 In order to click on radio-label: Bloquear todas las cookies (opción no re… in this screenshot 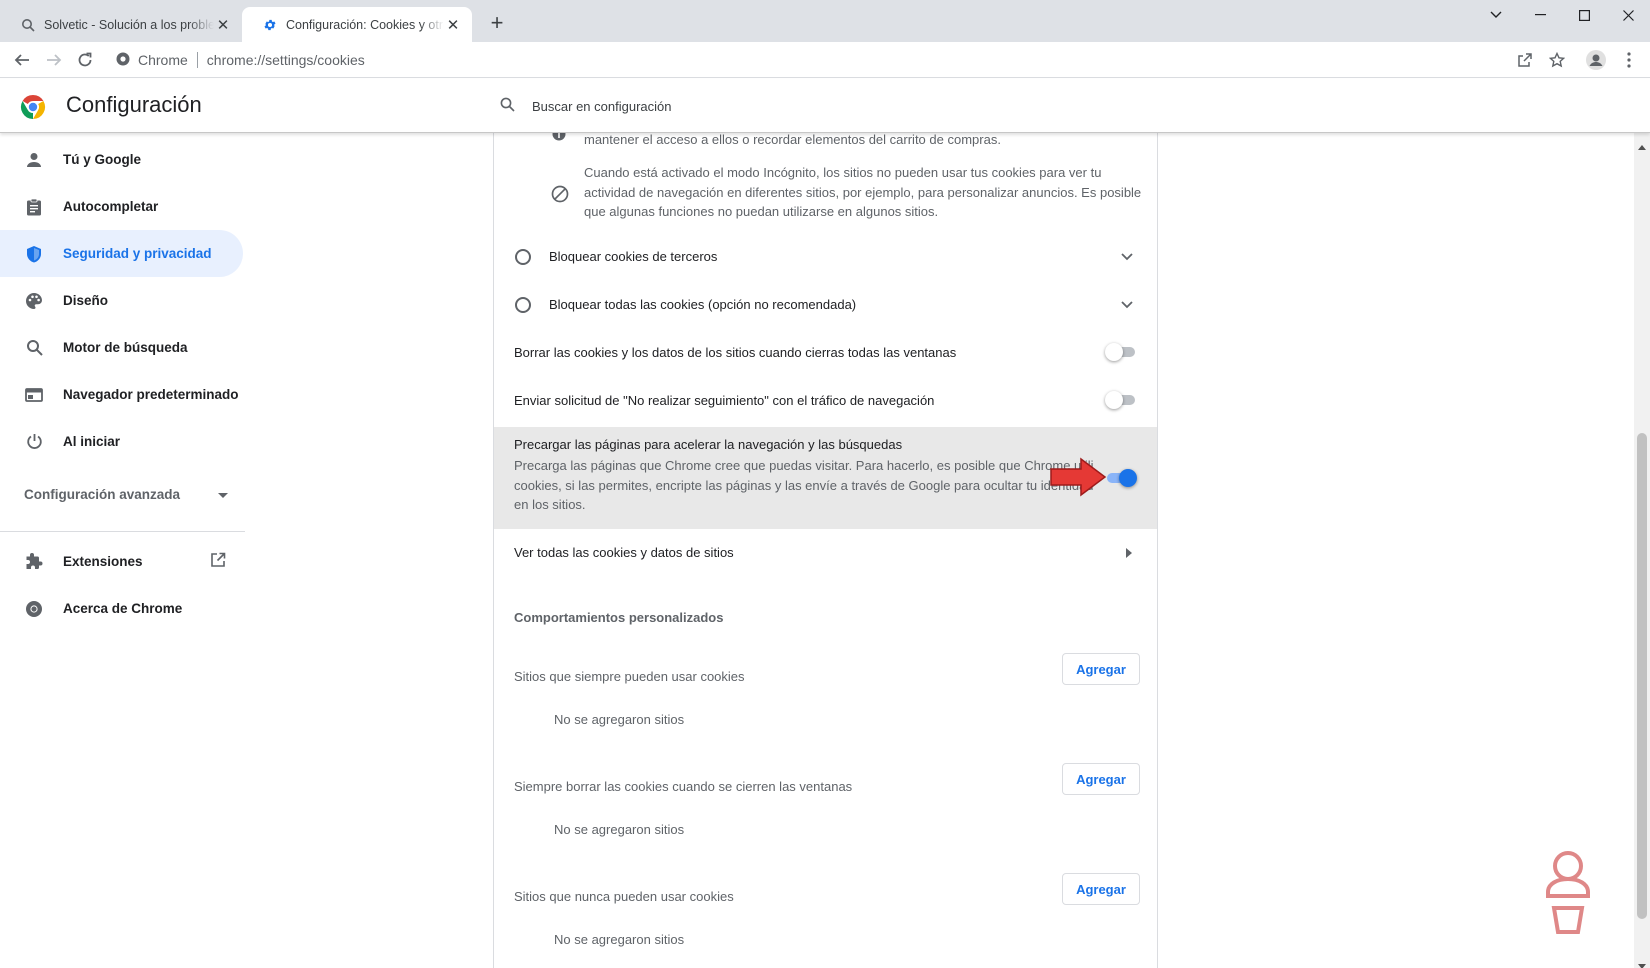, I will do `click(703, 304)`.